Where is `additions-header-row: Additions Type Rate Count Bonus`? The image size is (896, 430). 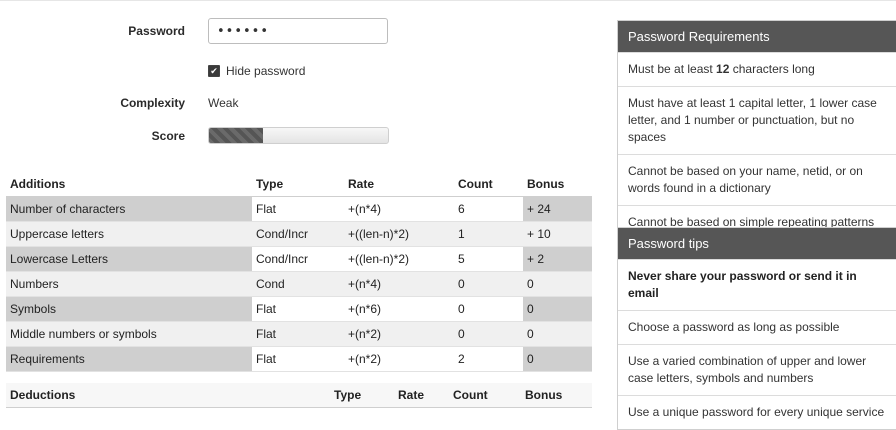
additions-header-row: Additions Type Rate Count Bonus is located at coordinates (299, 184).